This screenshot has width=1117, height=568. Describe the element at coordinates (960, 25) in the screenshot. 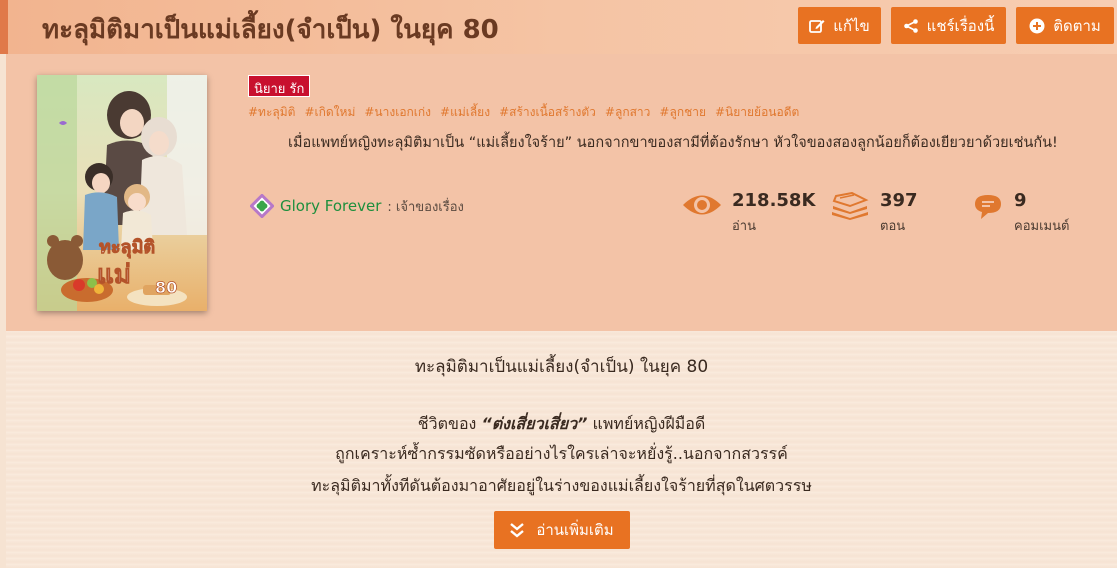

I see `share-button-label: แชร์เรื่องนี้` at that location.